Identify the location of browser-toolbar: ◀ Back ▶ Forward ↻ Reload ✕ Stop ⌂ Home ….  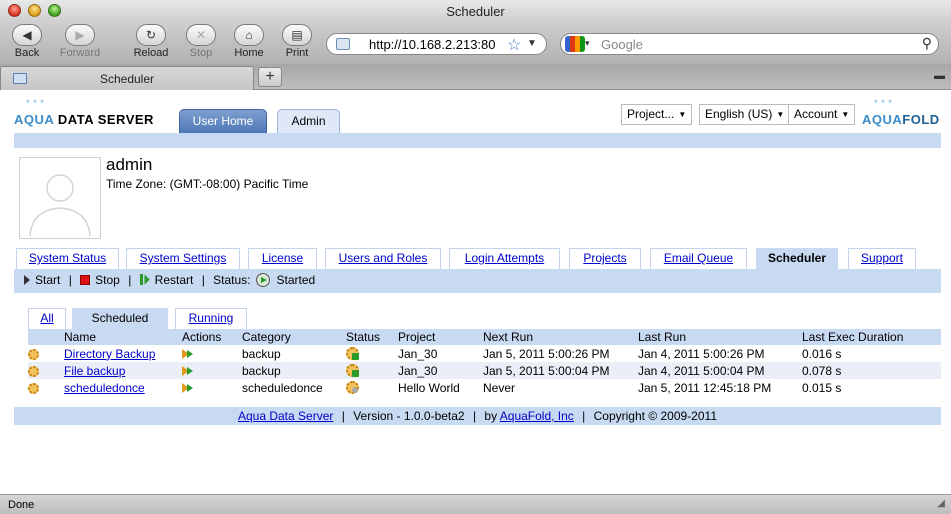
(475, 43).